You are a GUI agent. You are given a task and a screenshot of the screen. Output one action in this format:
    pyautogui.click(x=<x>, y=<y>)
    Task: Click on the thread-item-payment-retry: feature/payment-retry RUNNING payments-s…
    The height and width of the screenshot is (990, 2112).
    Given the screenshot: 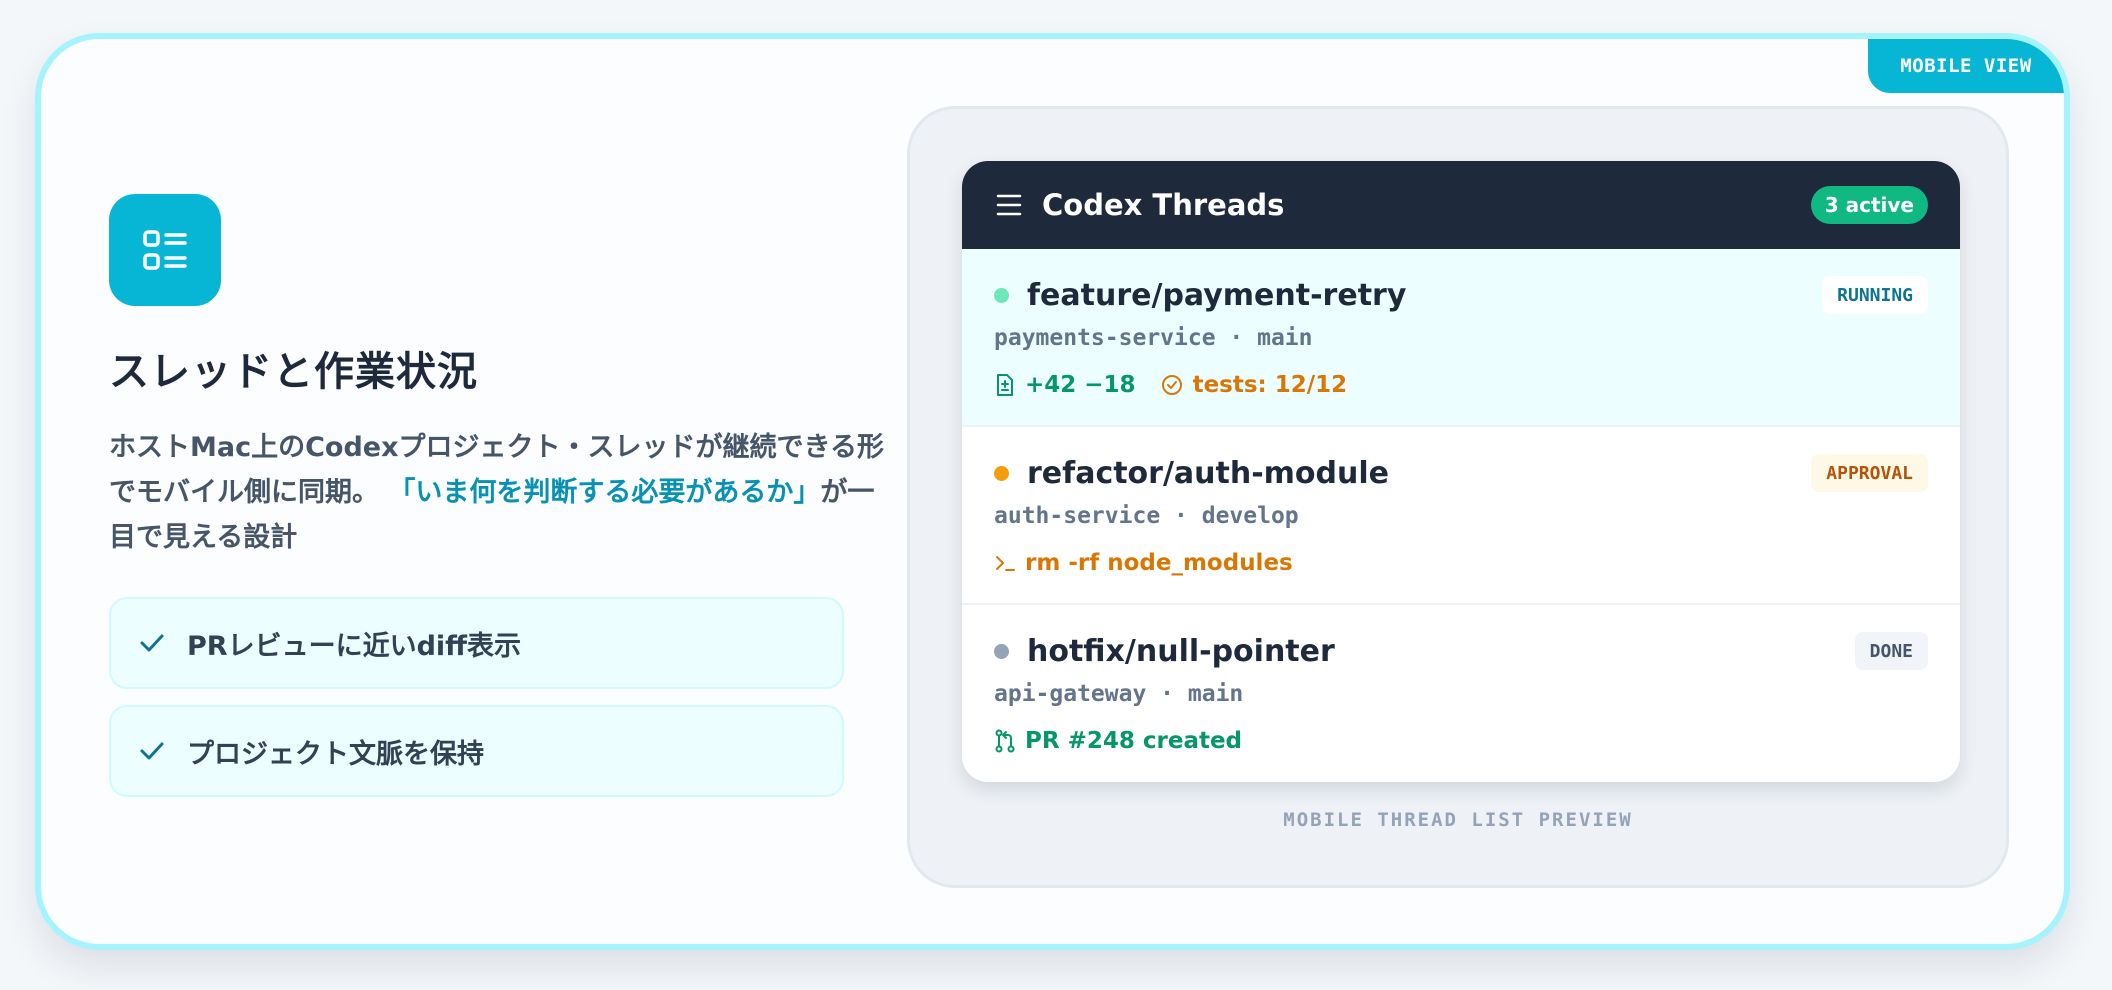 What is the action you would take?
    pyautogui.click(x=1461, y=338)
    